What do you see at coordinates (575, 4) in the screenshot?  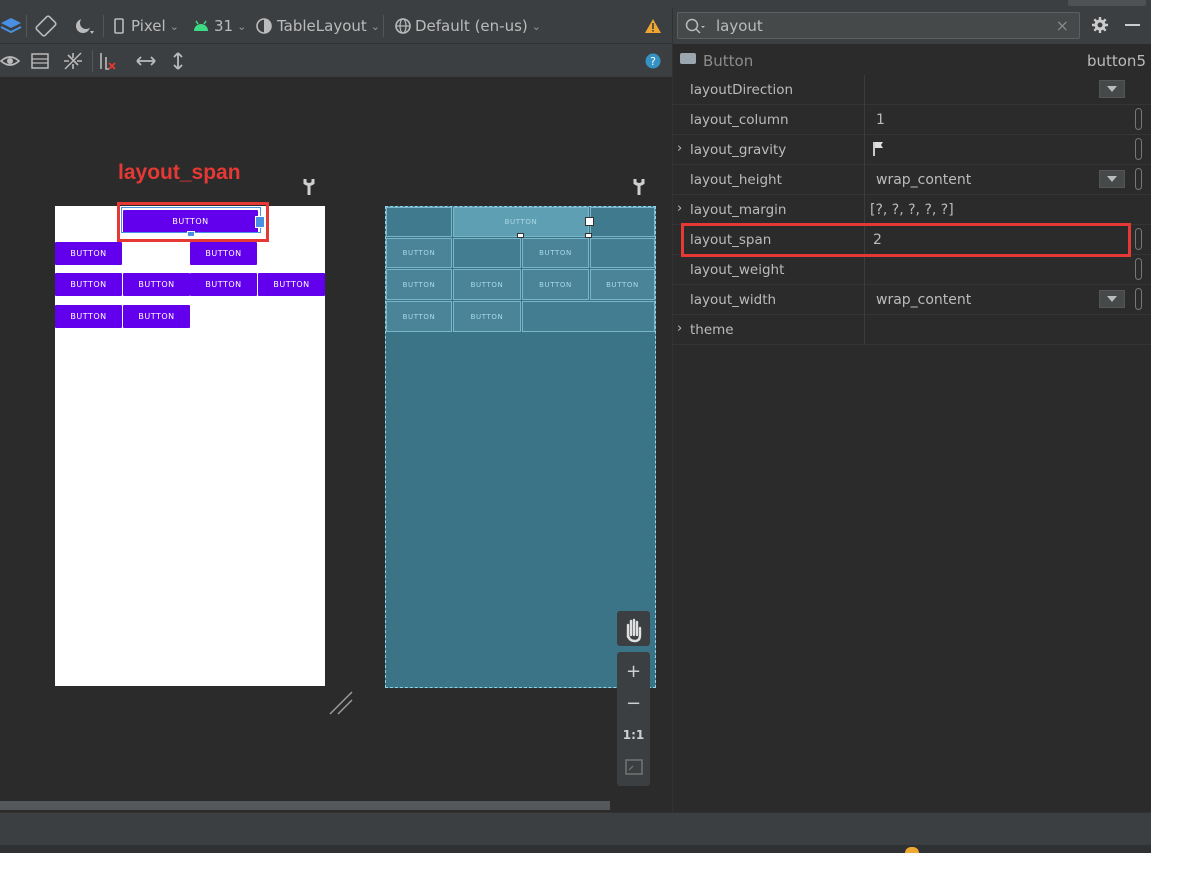 I see `top-strip` at bounding box center [575, 4].